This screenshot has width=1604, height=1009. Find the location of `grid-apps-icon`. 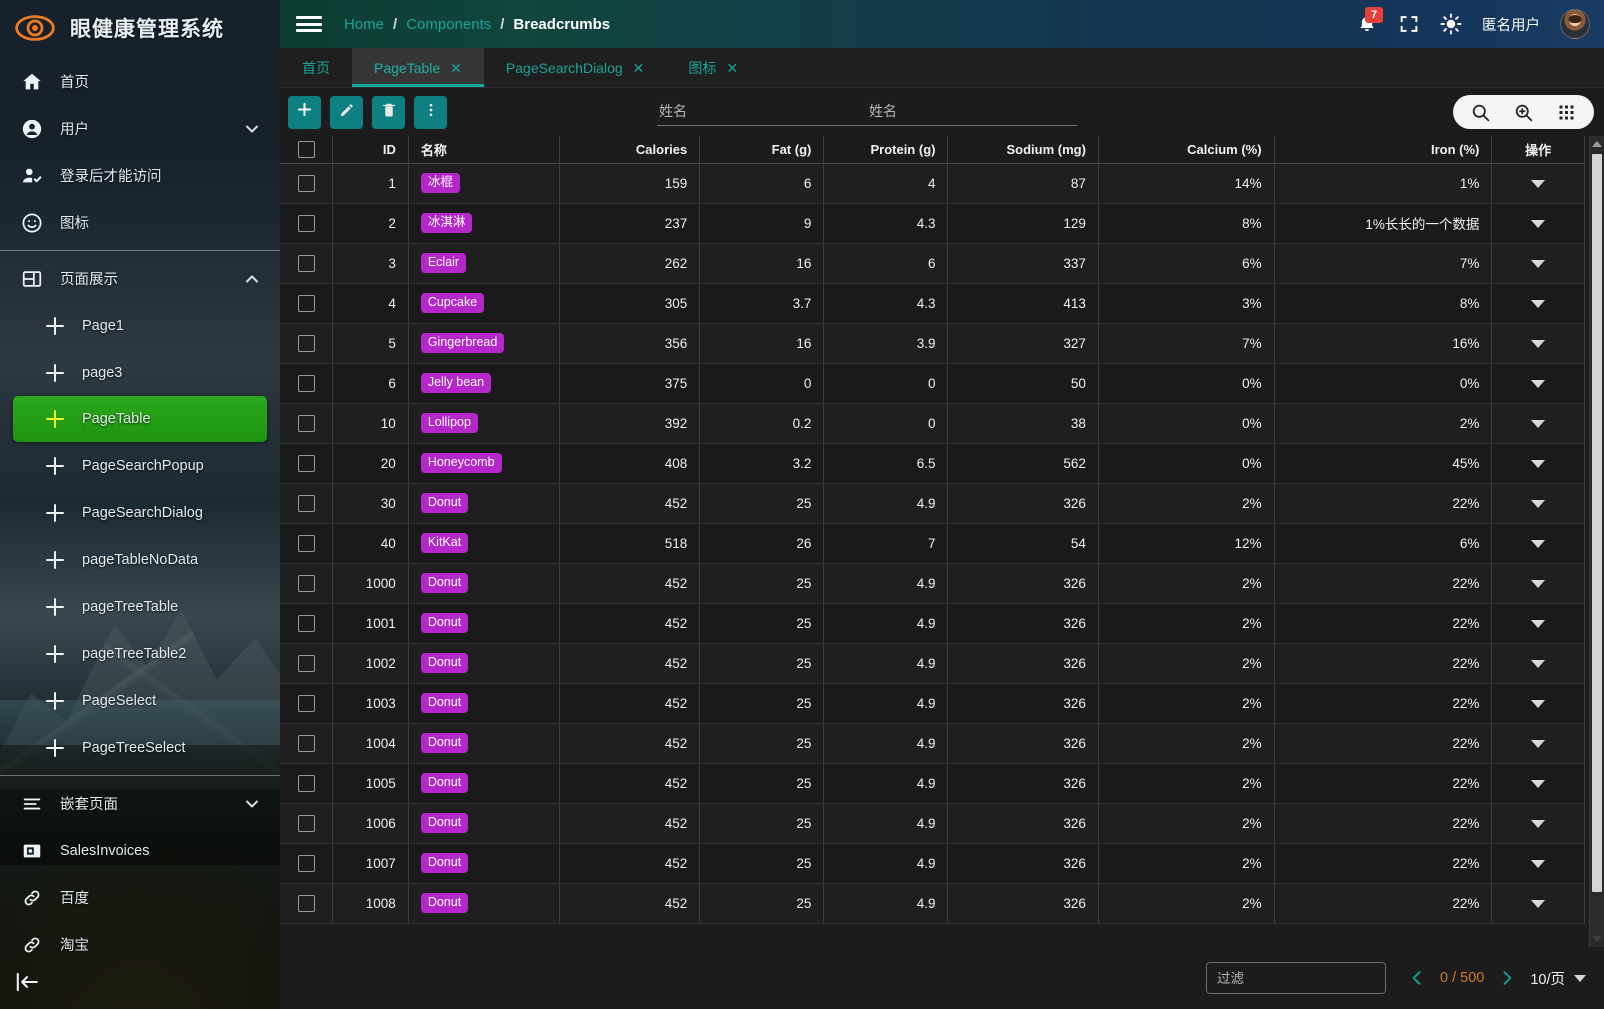

grid-apps-icon is located at coordinates (1566, 112).